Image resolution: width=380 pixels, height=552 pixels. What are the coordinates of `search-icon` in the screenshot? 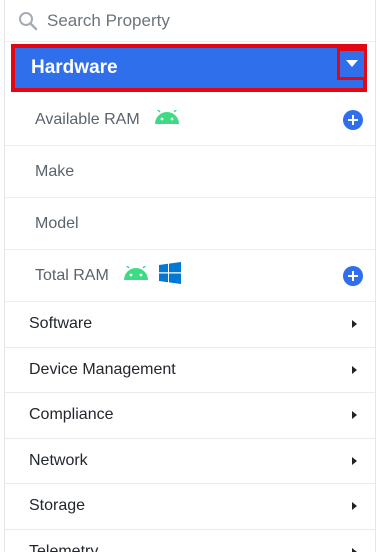 It's located at (28, 21).